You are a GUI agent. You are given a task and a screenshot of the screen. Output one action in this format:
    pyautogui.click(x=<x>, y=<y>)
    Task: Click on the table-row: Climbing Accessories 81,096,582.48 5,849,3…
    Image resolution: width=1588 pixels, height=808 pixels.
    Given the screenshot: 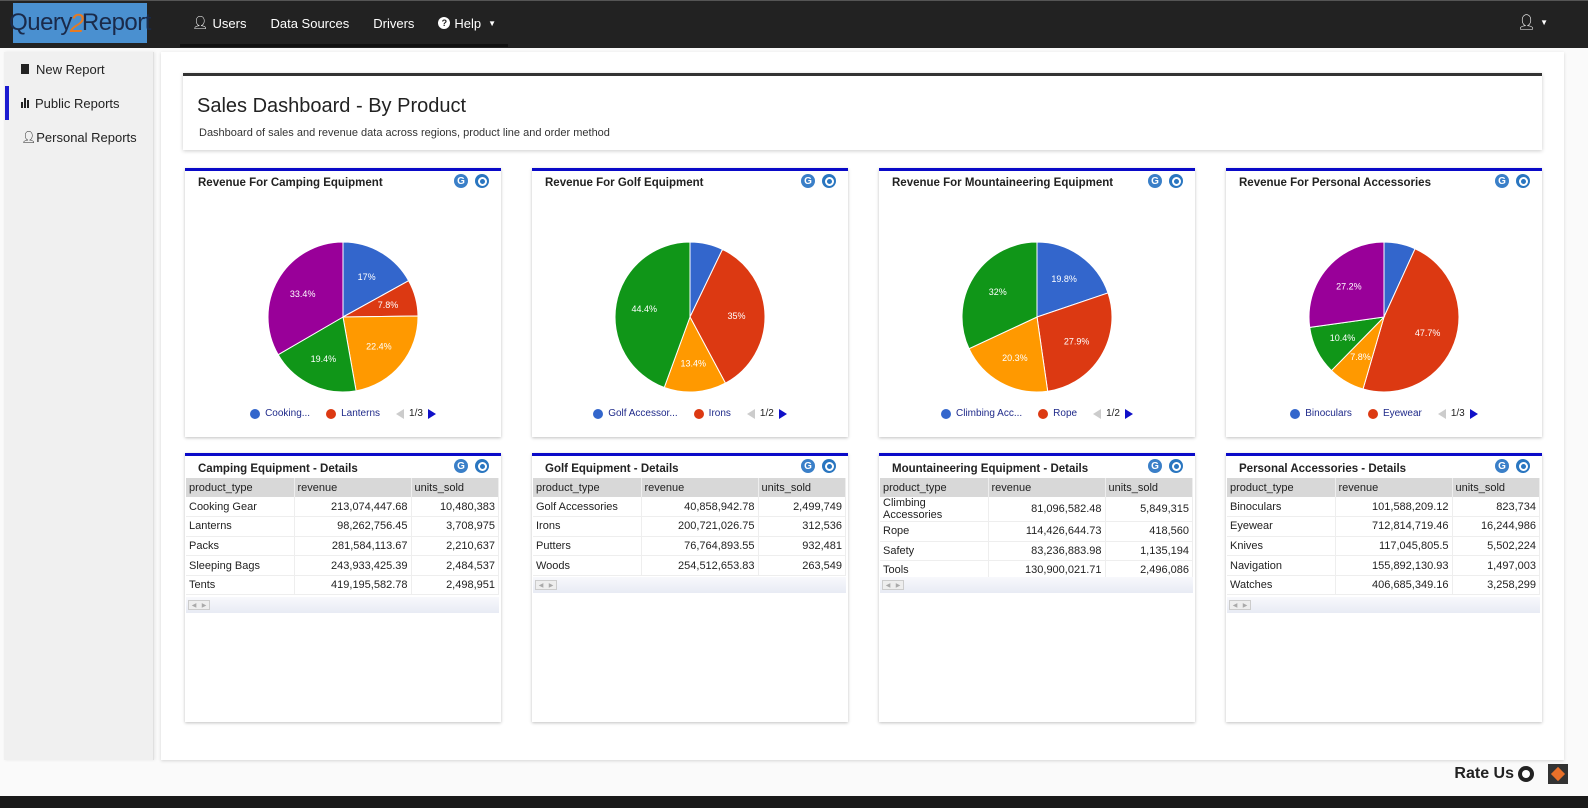 What is the action you would take?
    pyautogui.click(x=1036, y=509)
    